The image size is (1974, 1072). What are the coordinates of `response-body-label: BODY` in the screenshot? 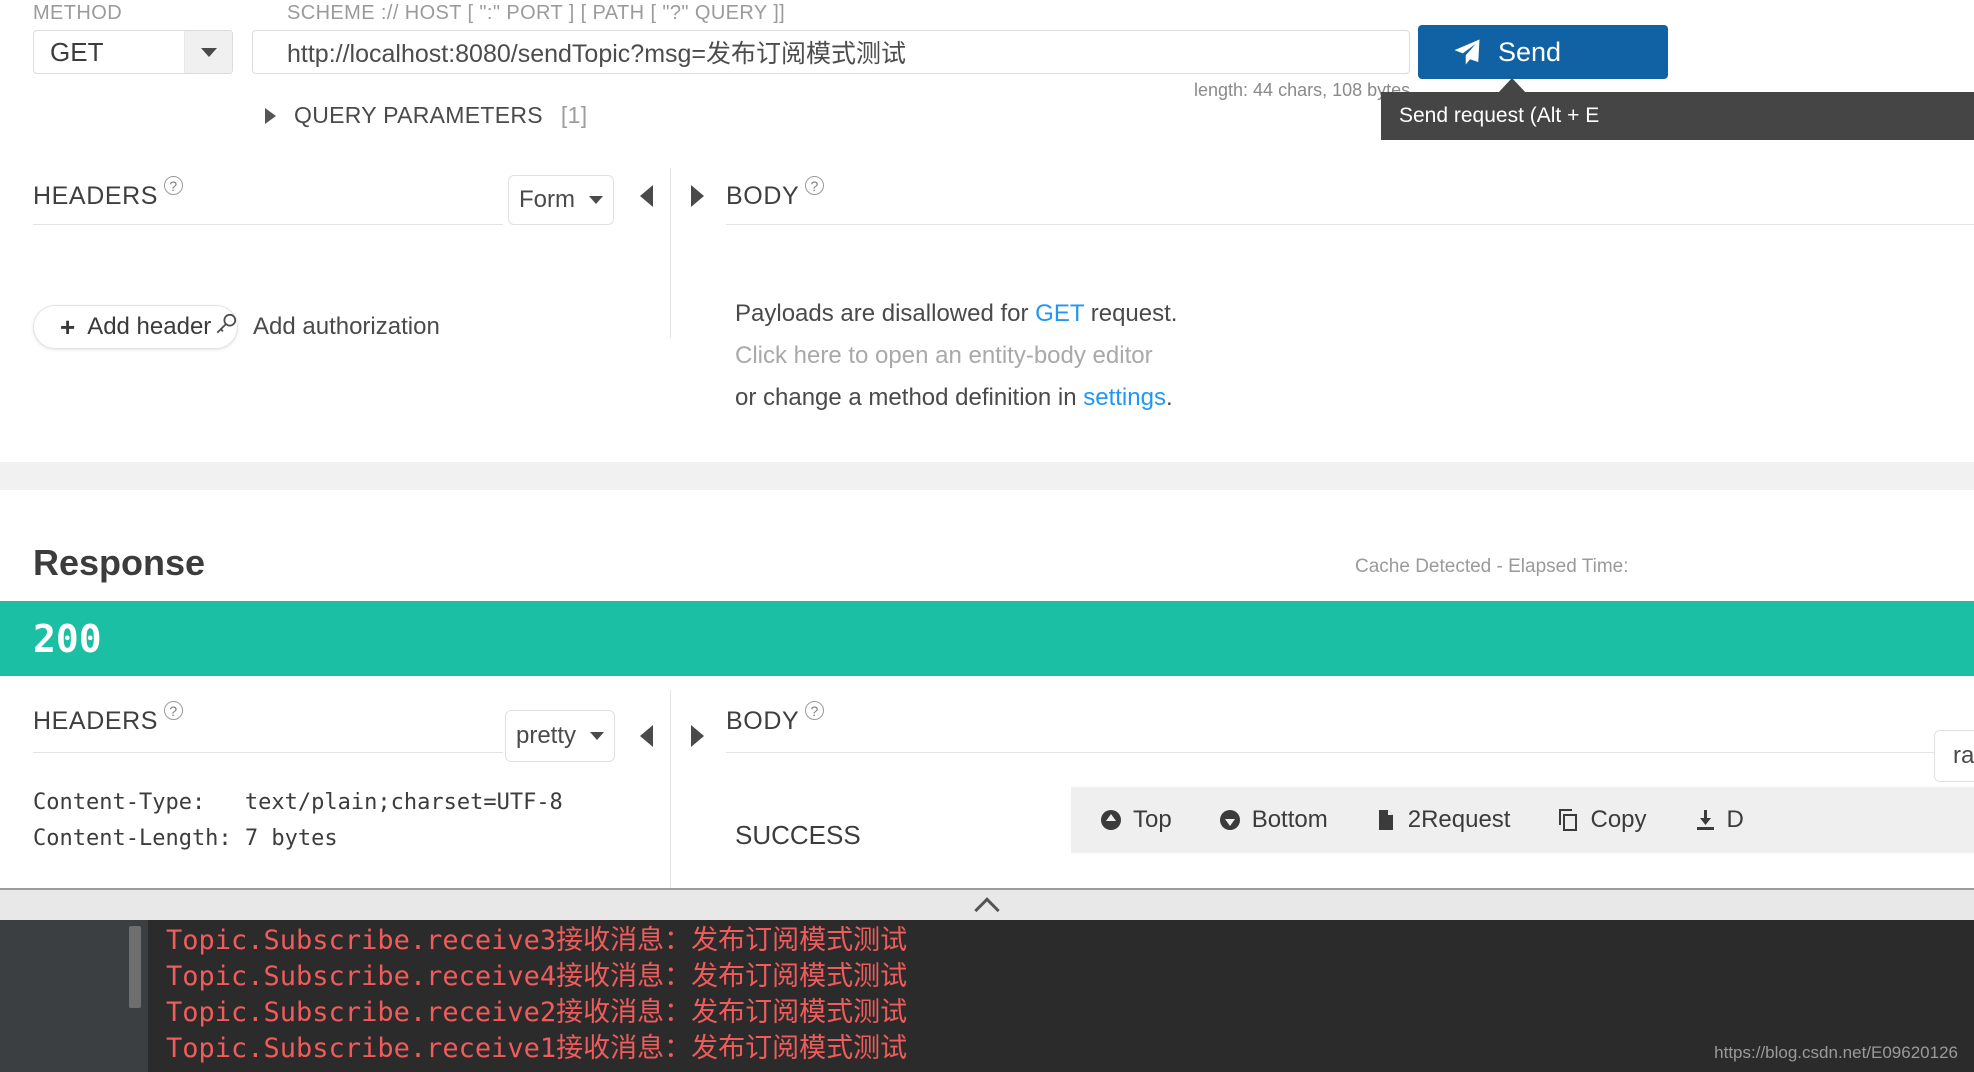 It's located at (763, 721).